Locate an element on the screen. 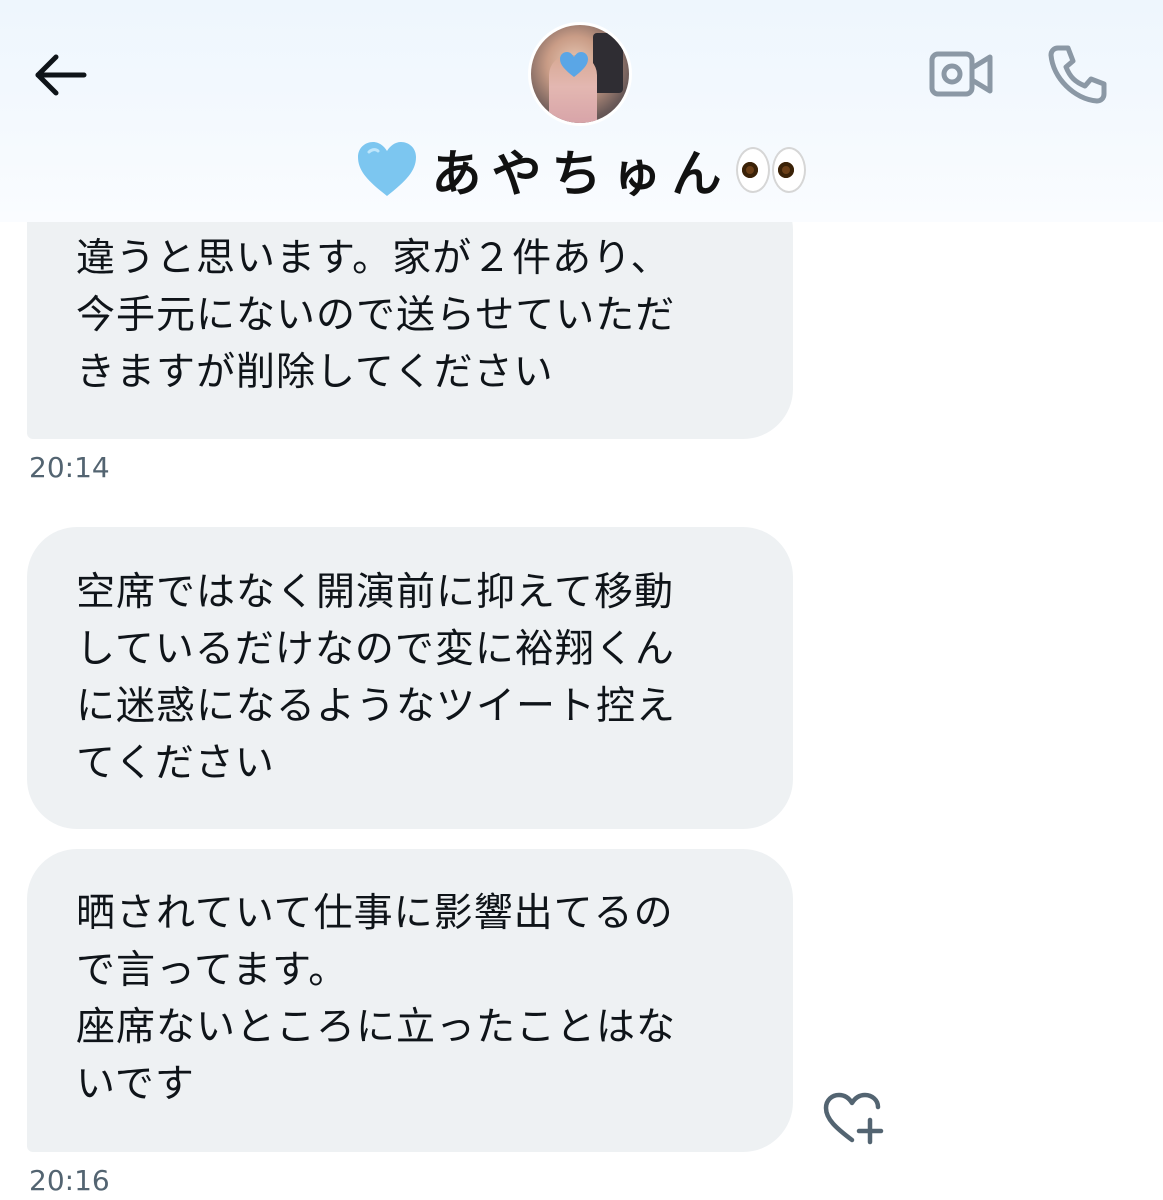 This screenshot has width=1163, height=1200. video-call-button is located at coordinates (961, 74).